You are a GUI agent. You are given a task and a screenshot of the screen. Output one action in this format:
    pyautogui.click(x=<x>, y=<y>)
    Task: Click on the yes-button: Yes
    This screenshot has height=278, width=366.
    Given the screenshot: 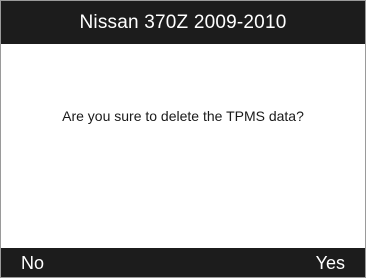 What is the action you would take?
    pyautogui.click(x=330, y=262)
    